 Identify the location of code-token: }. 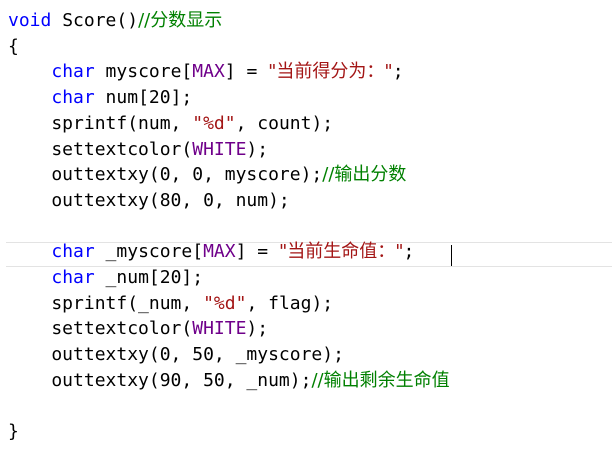
(13, 432).